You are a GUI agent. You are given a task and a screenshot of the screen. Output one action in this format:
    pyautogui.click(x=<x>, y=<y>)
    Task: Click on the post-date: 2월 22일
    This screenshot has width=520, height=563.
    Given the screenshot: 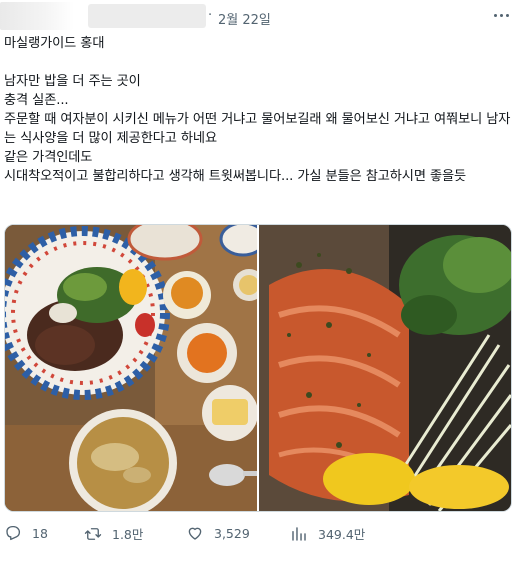 What is the action you would take?
    pyautogui.click(x=244, y=18)
    